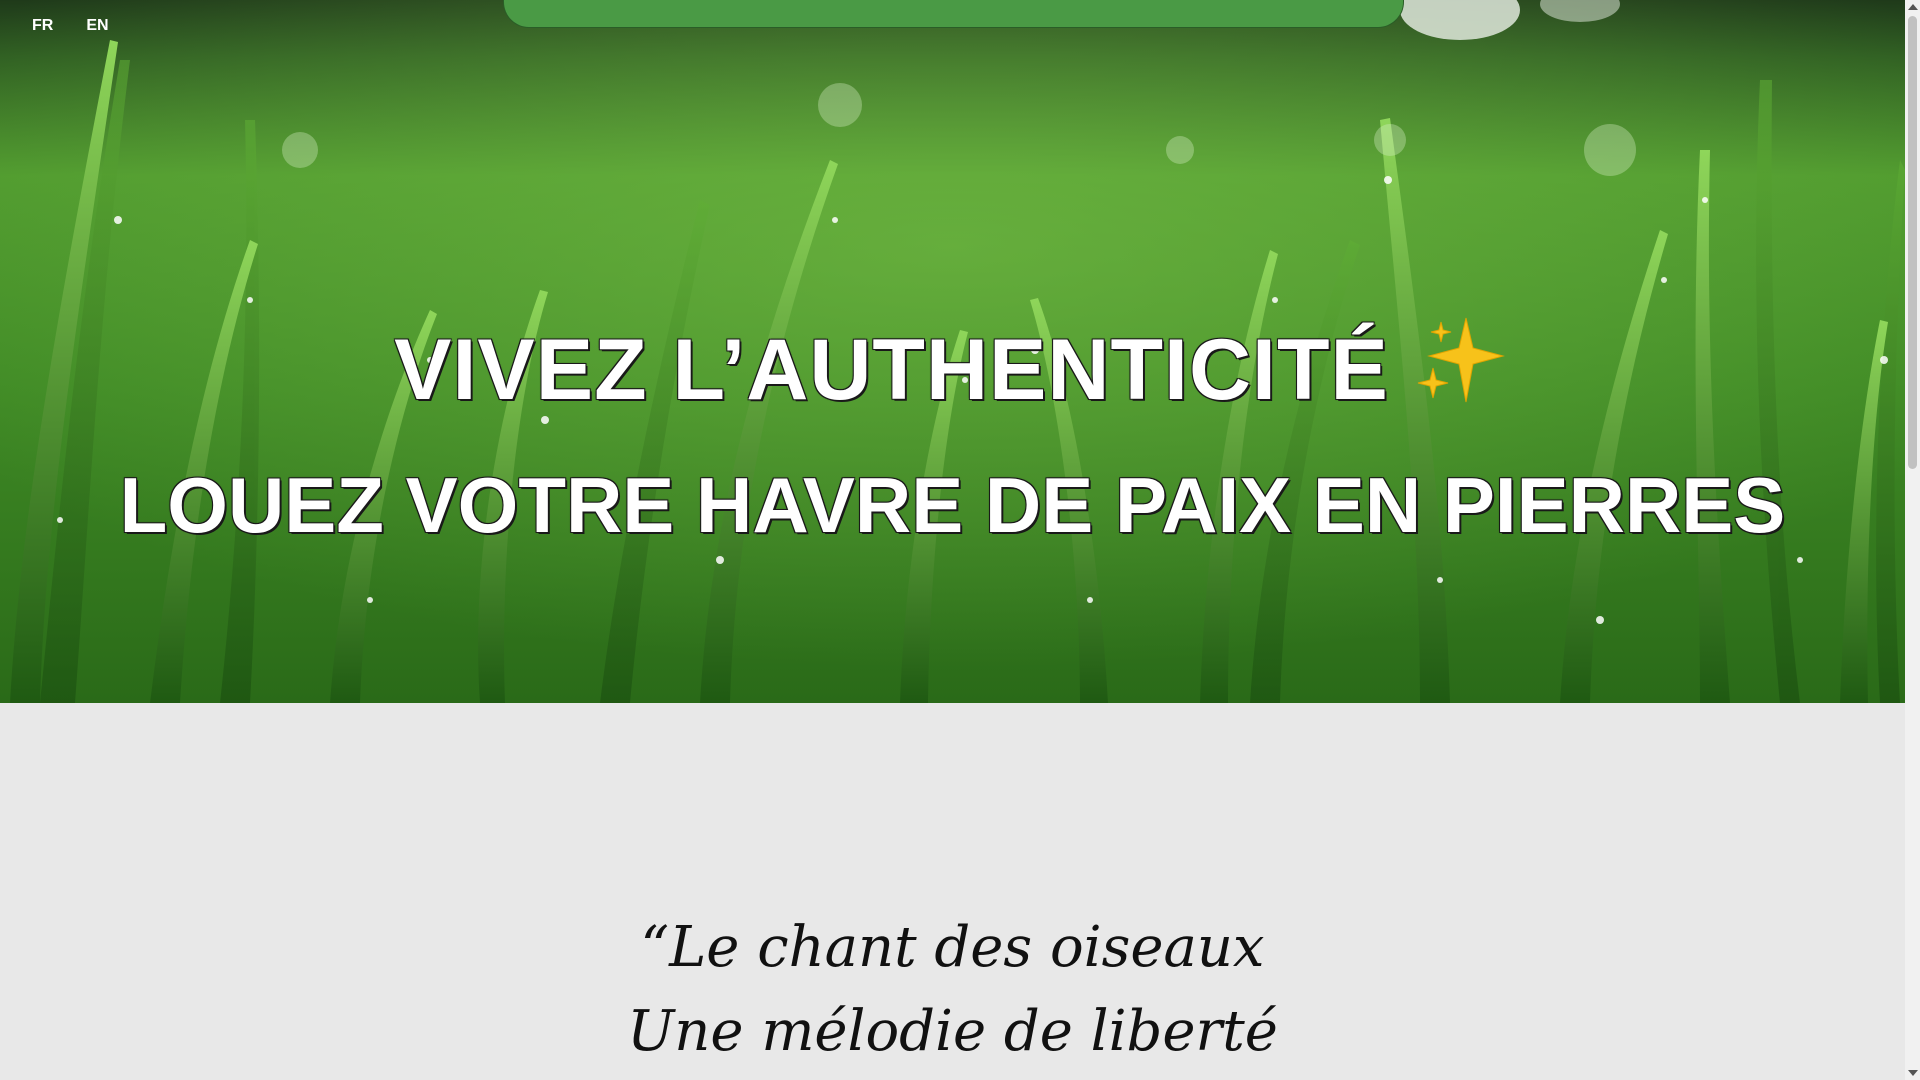 The width and height of the screenshot is (1920, 1080). Describe the element at coordinates (953, 14) in the screenshot. I see `top-banner-tab` at that location.